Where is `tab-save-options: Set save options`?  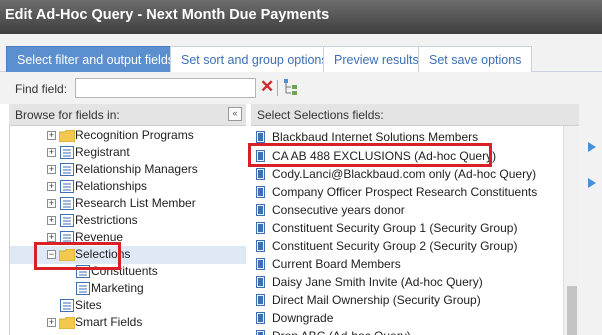 tab-save-options: Set save options is located at coordinates (475, 59).